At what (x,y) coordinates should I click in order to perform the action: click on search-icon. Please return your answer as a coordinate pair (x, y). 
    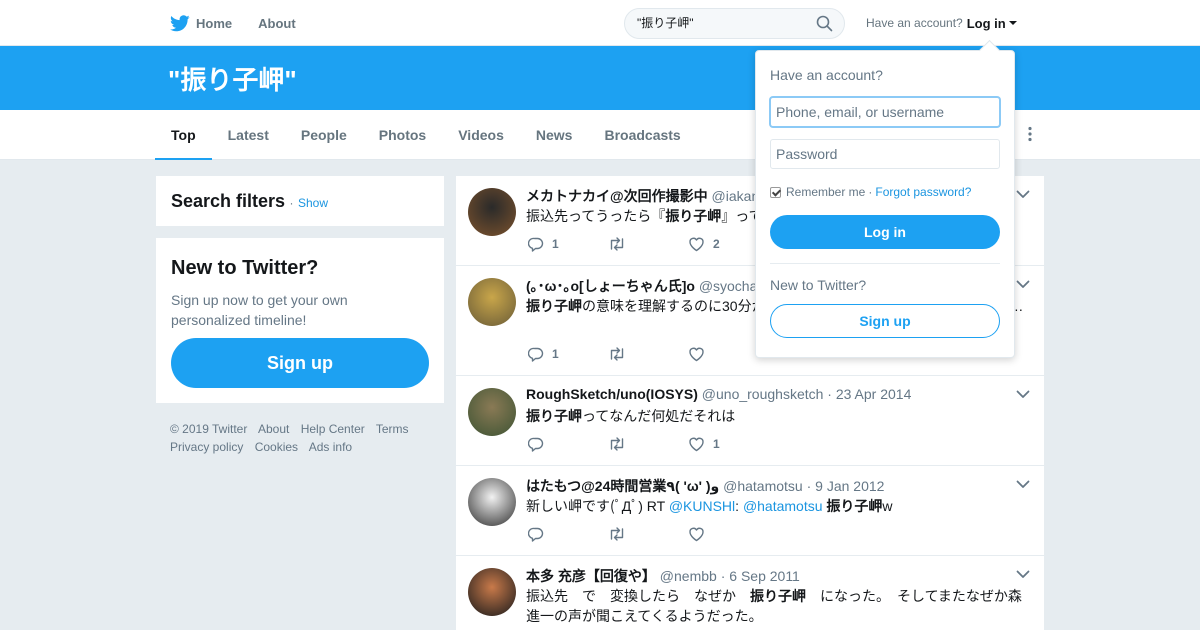
    Looking at the image, I should click on (824, 23).